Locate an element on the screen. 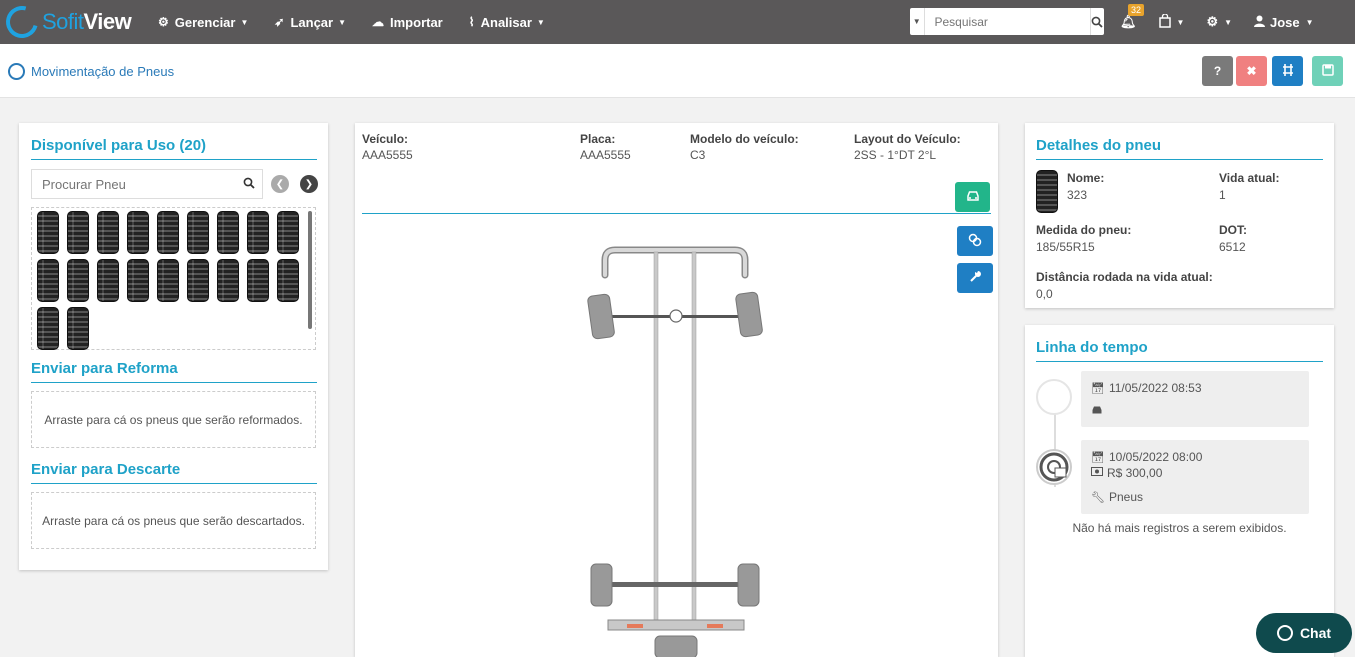 This screenshot has height=657, width=1355. sofitview-logo: SofitView is located at coordinates (66, 22).